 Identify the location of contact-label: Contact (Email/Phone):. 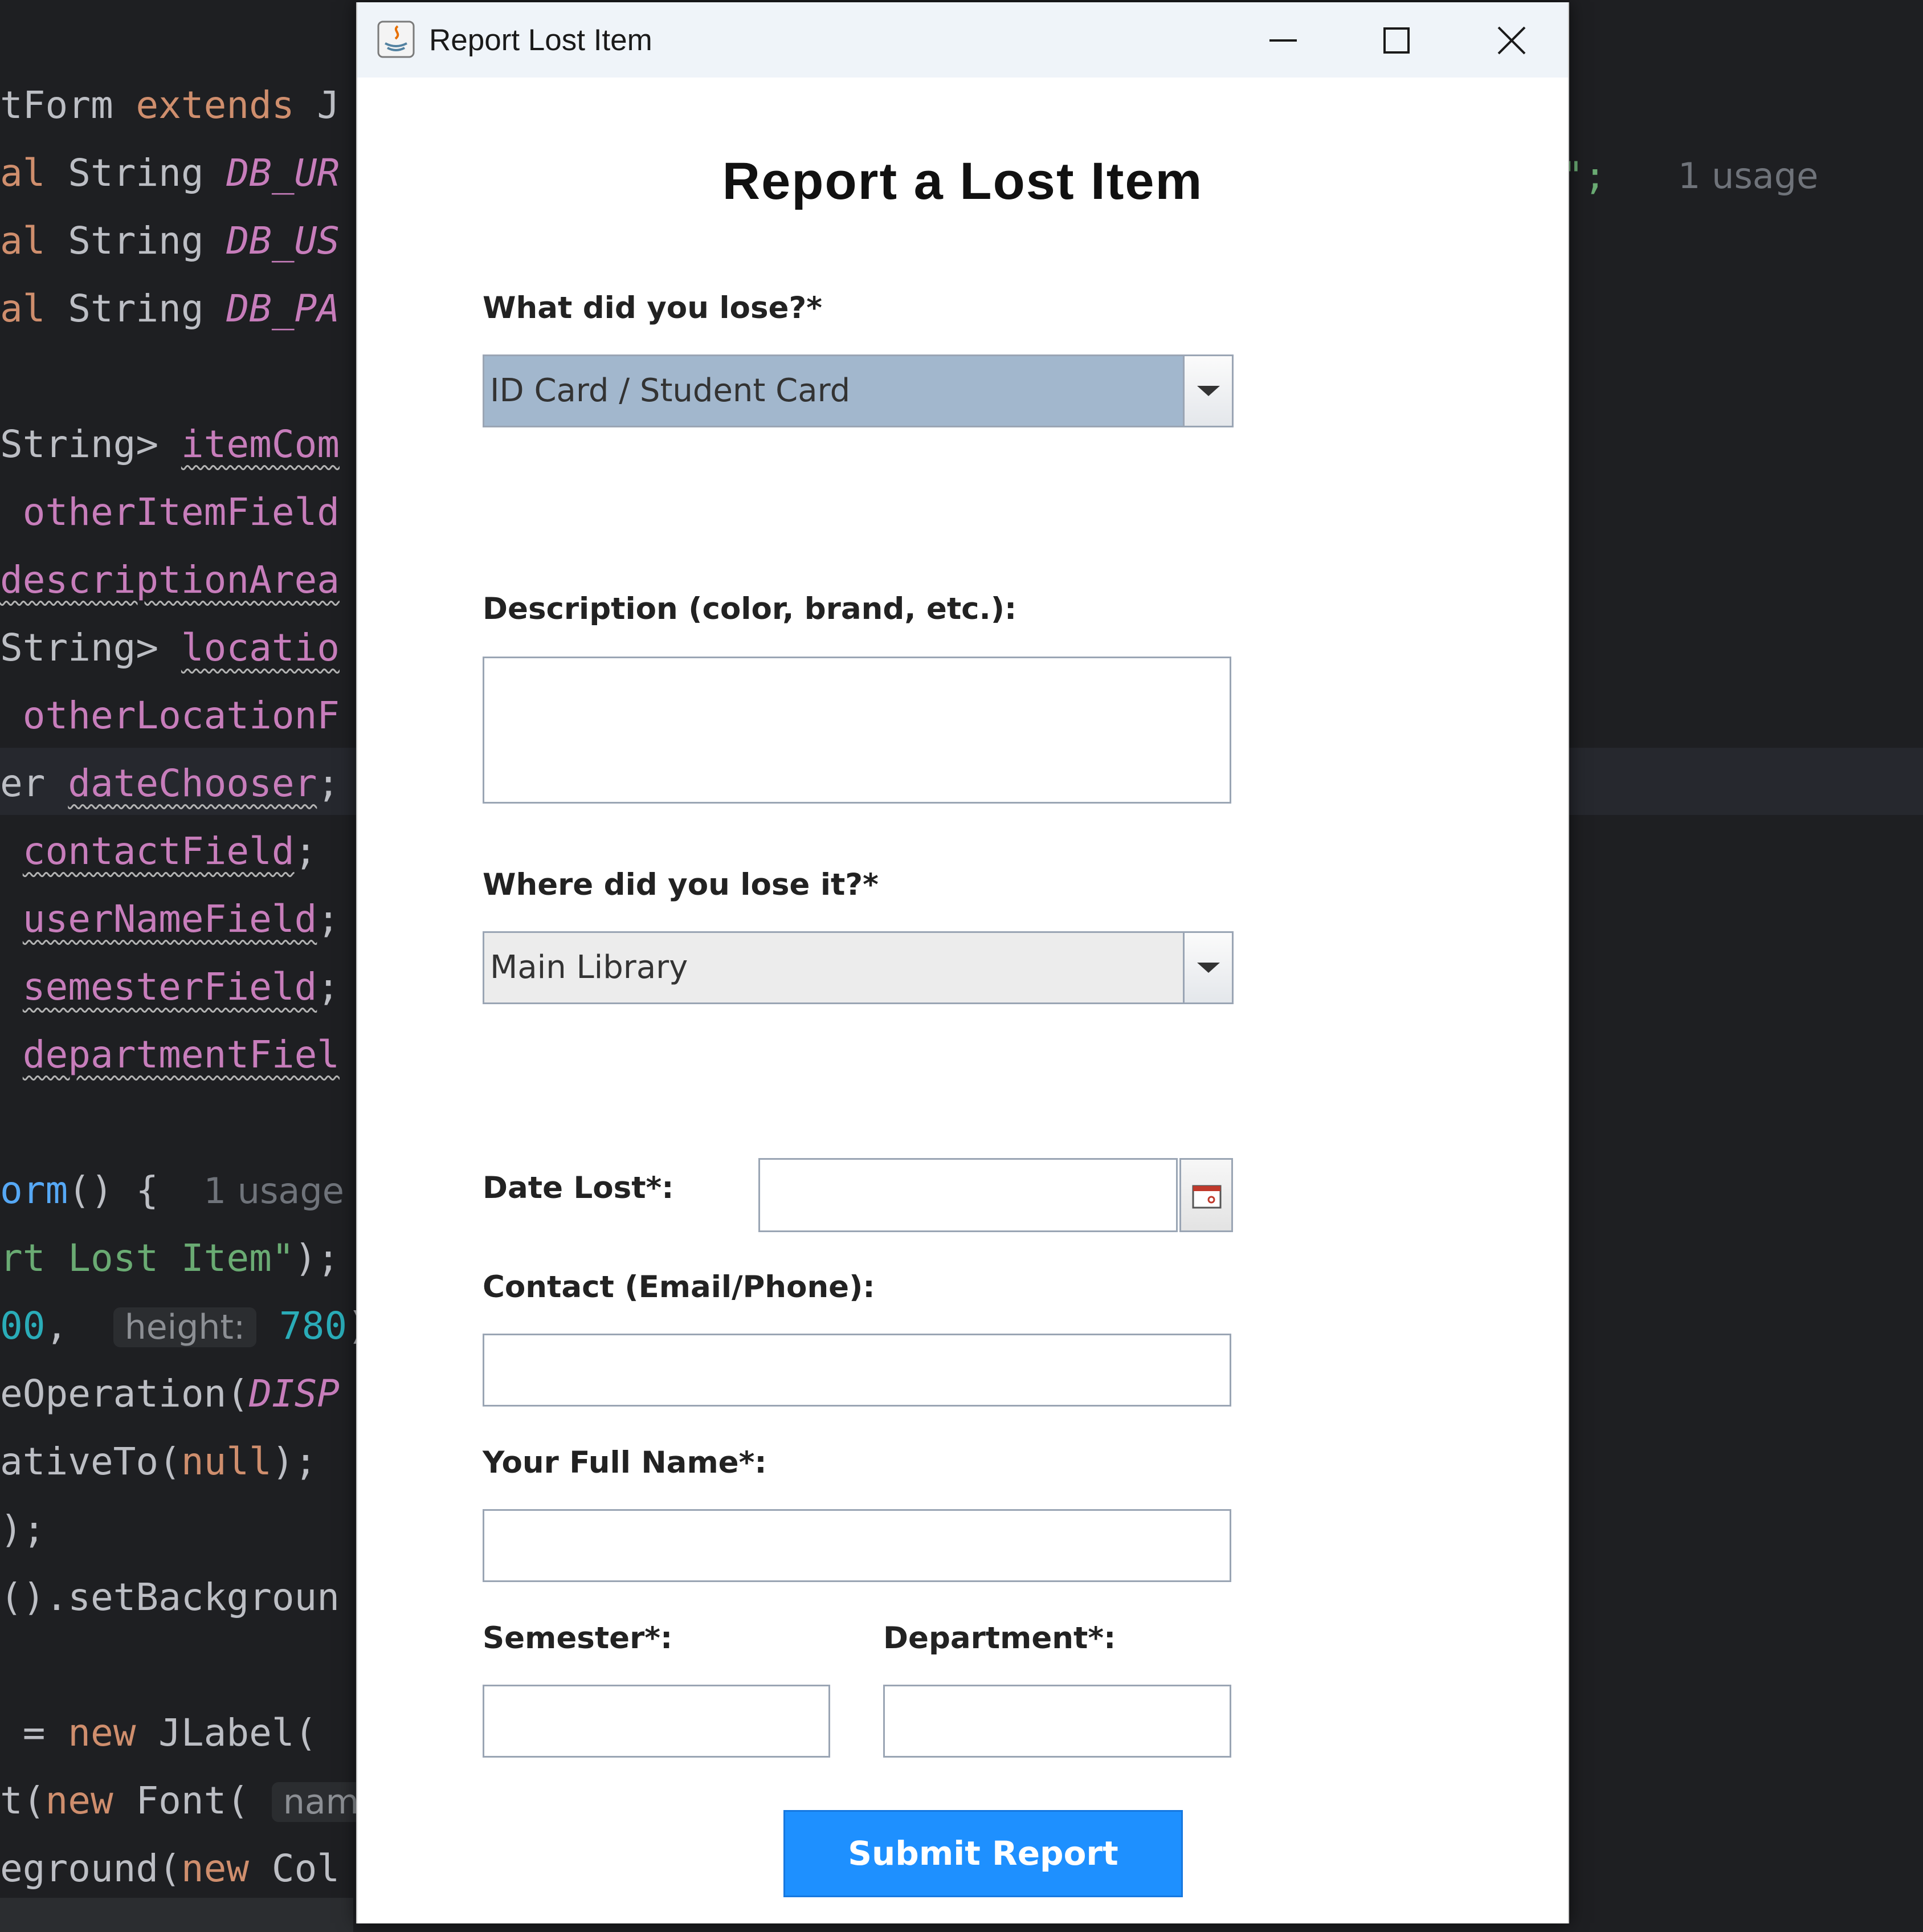
(679, 1287).